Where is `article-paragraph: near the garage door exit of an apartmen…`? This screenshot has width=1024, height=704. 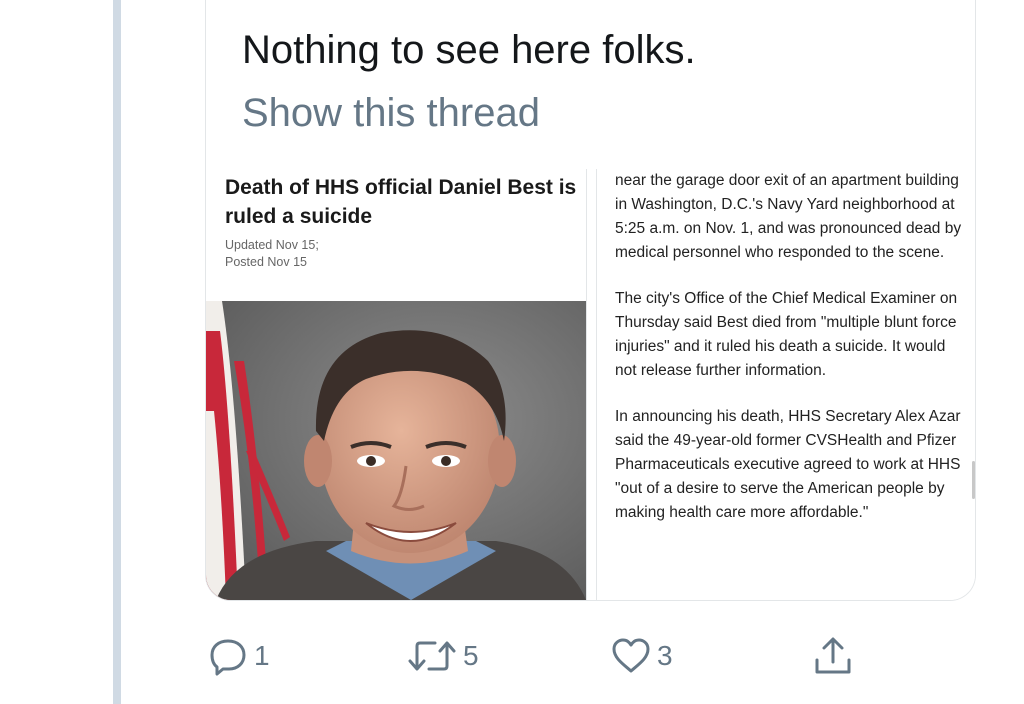 article-paragraph: near the garage door exit of an apartmen… is located at coordinates (788, 216).